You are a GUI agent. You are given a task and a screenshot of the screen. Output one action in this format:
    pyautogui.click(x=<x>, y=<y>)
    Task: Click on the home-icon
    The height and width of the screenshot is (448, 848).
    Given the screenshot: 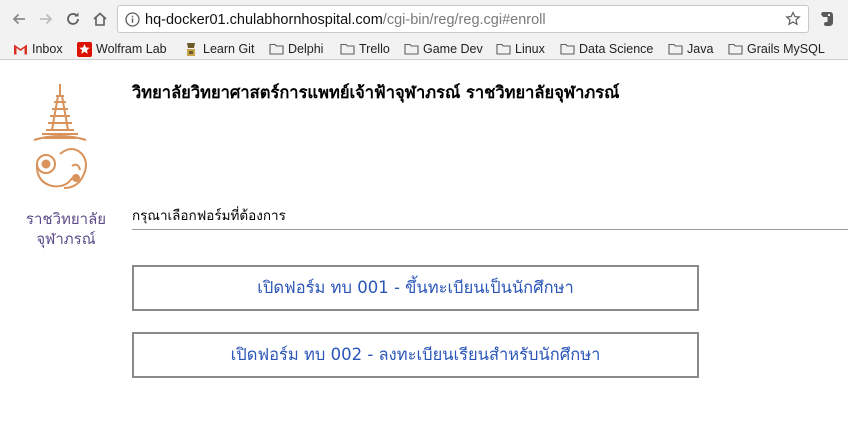 What is the action you would take?
    pyautogui.click(x=100, y=19)
    